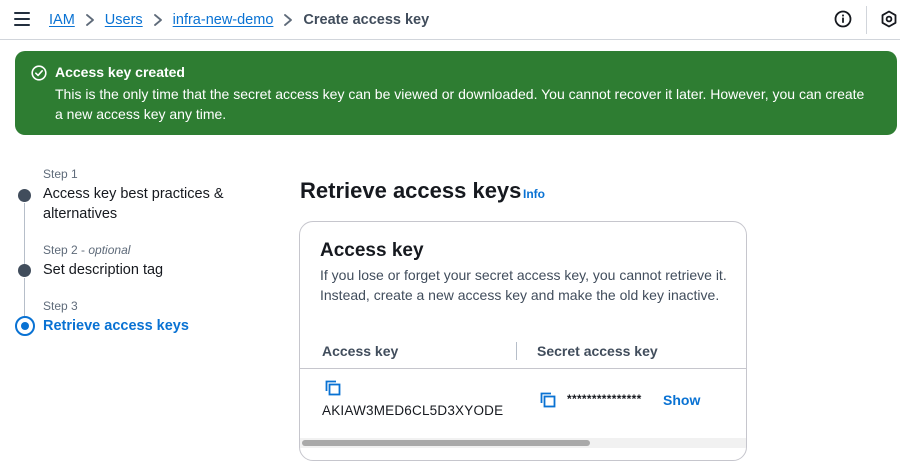 Image resolution: width=900 pixels, height=468 pixels. What do you see at coordinates (681, 400) in the screenshot?
I see `show-secret-button: Show` at bounding box center [681, 400].